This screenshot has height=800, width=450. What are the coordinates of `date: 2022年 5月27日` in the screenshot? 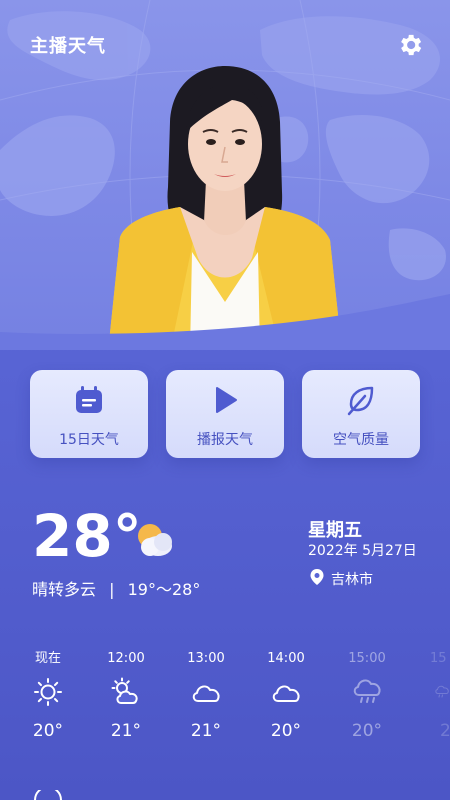 It's located at (362, 551).